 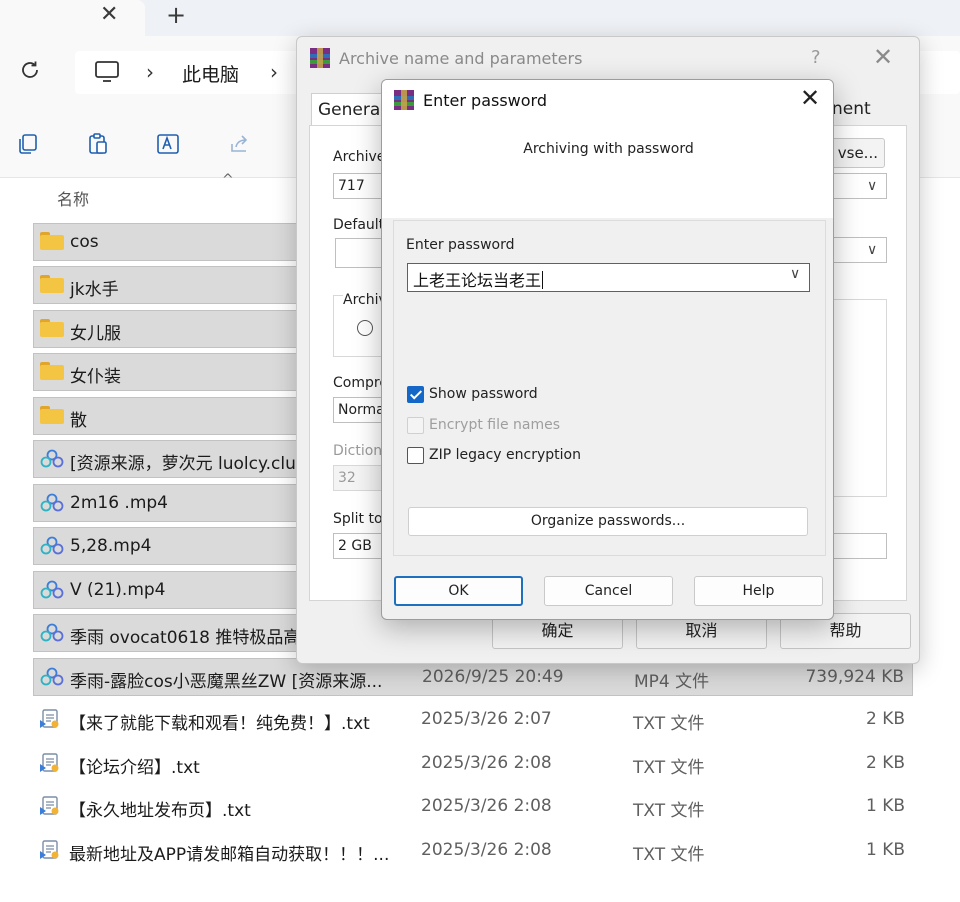 What do you see at coordinates (415, 455) in the screenshot?
I see `zip-legacy-encryption-checkbox` at bounding box center [415, 455].